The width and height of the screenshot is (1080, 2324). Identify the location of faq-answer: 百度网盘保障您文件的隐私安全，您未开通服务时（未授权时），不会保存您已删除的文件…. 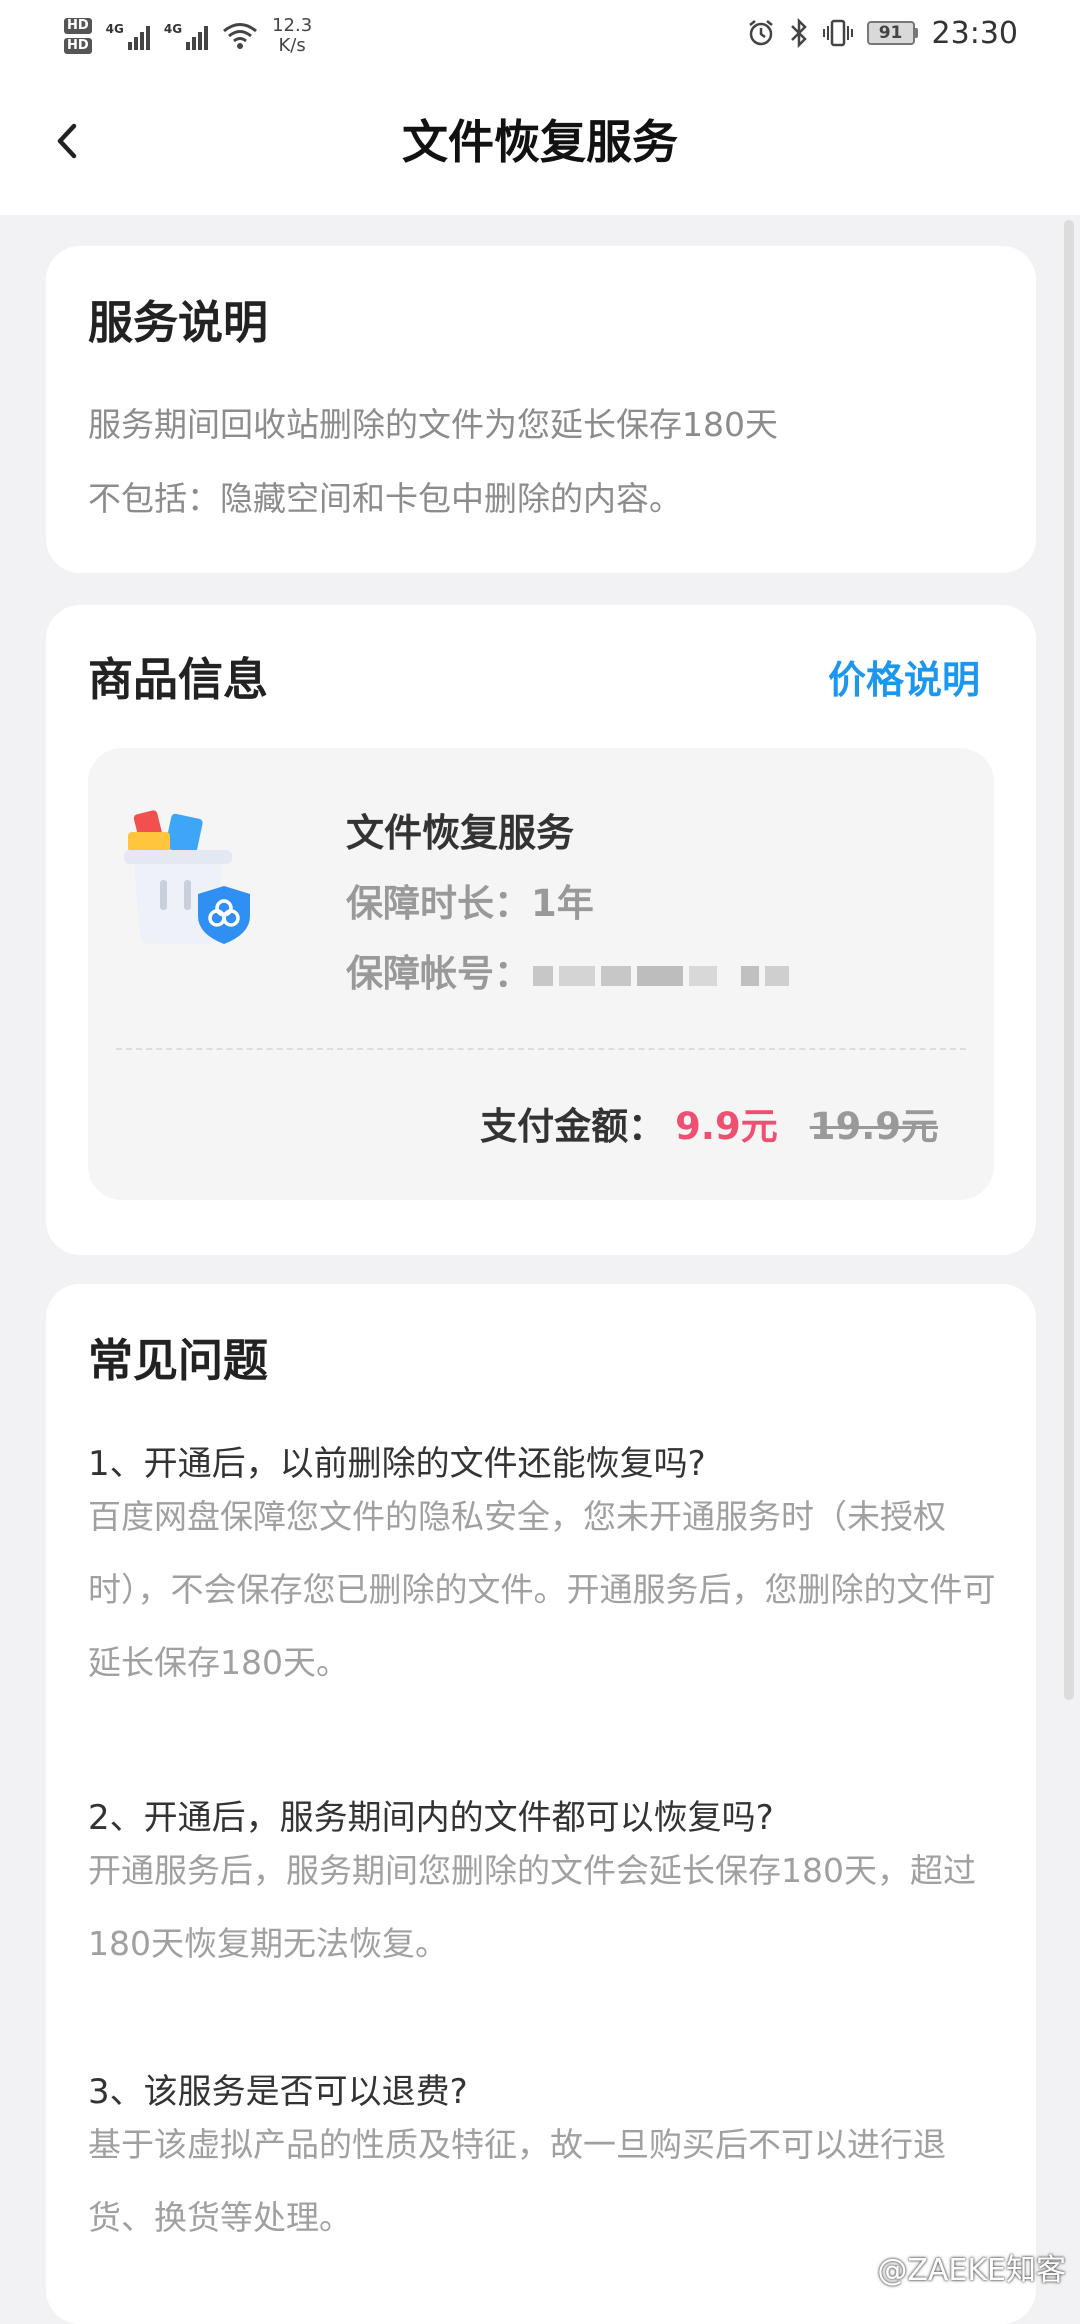
(542, 1589).